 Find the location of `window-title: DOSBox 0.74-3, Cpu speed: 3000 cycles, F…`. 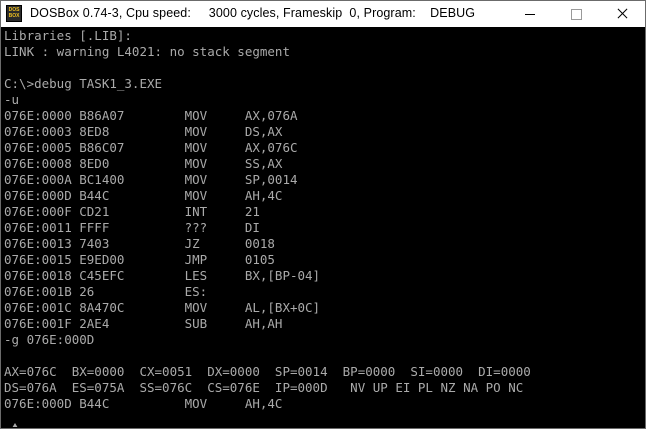

window-title: DOSBox 0.74-3, Cpu speed: 3000 cycles, F… is located at coordinates (253, 13).